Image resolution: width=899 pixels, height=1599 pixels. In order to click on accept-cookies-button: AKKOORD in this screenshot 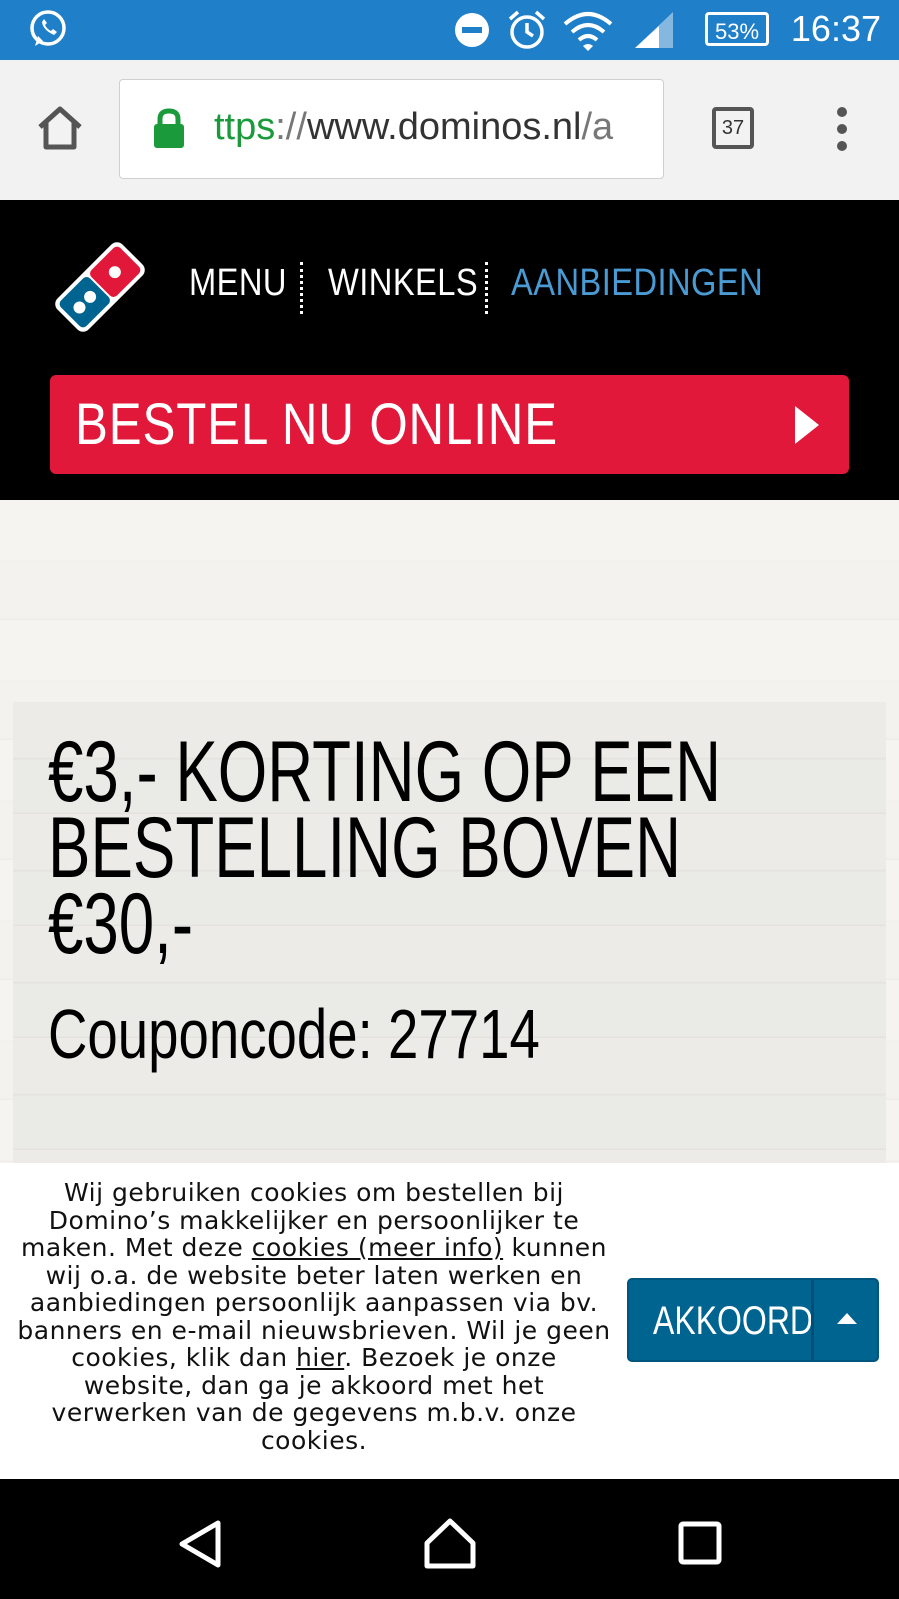, I will do `click(753, 1320)`.